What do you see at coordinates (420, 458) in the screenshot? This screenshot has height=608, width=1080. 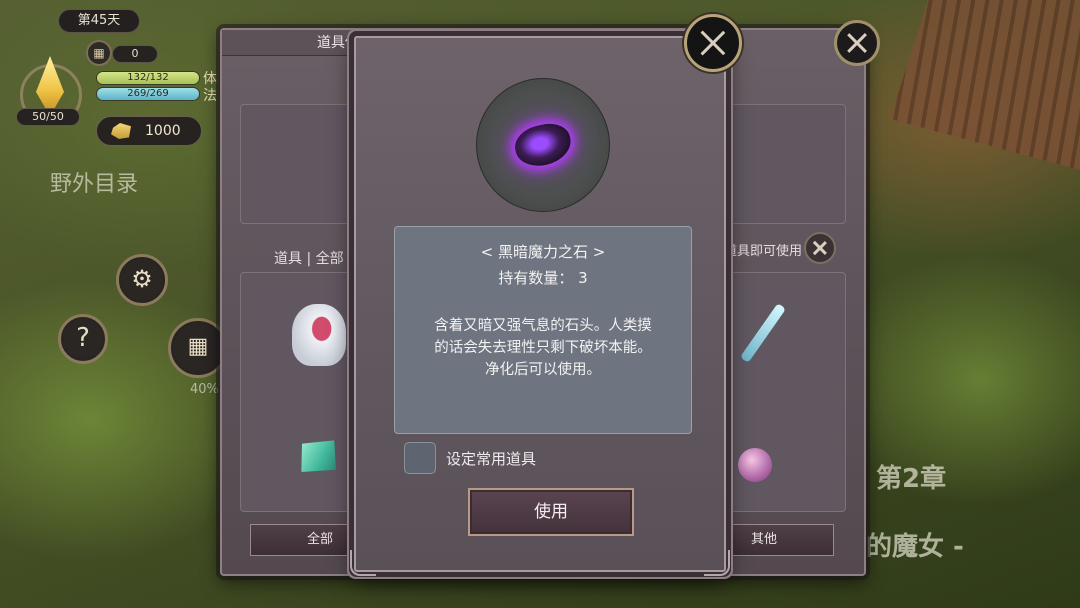 I see `favorite-item-checkbox` at bounding box center [420, 458].